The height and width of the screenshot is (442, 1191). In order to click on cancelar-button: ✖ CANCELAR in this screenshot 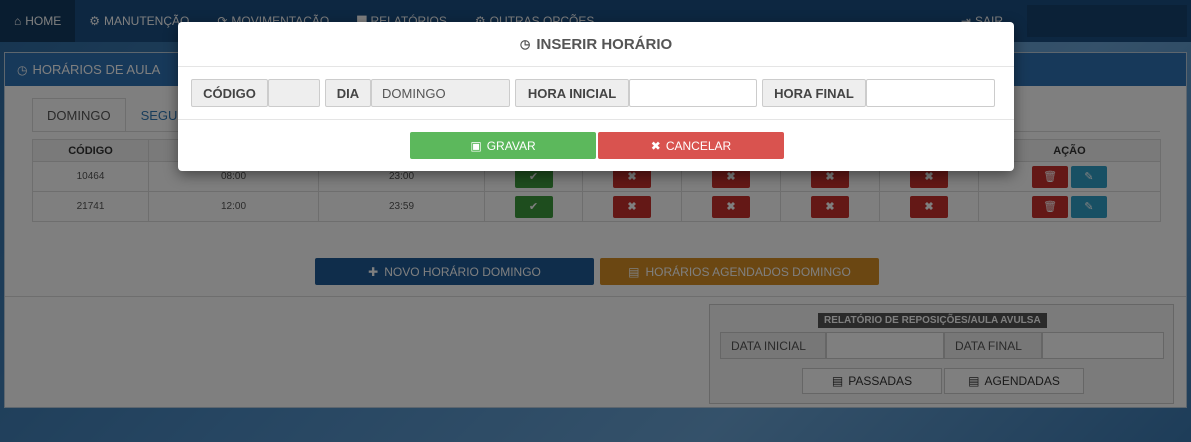, I will do `click(691, 145)`.